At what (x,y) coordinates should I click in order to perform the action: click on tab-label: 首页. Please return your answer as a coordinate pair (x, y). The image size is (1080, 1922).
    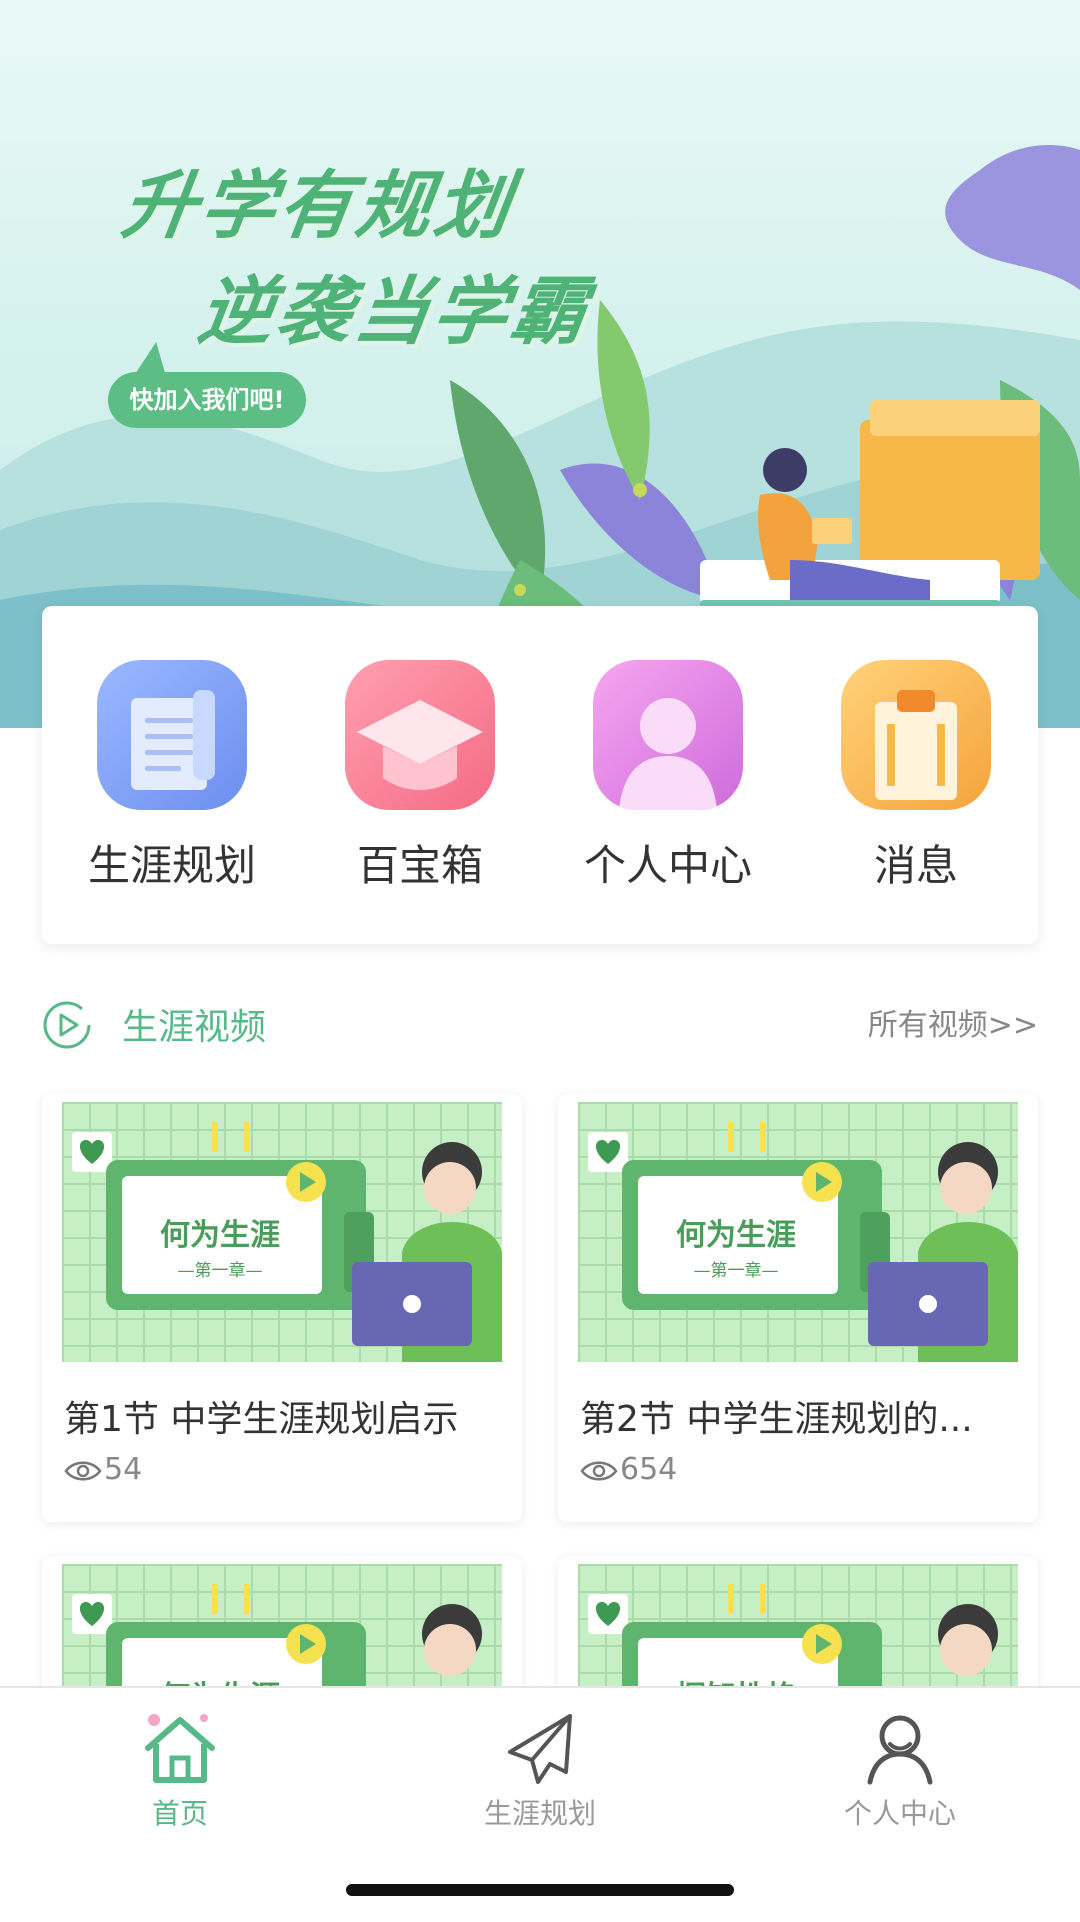
    Looking at the image, I should click on (179, 1813).